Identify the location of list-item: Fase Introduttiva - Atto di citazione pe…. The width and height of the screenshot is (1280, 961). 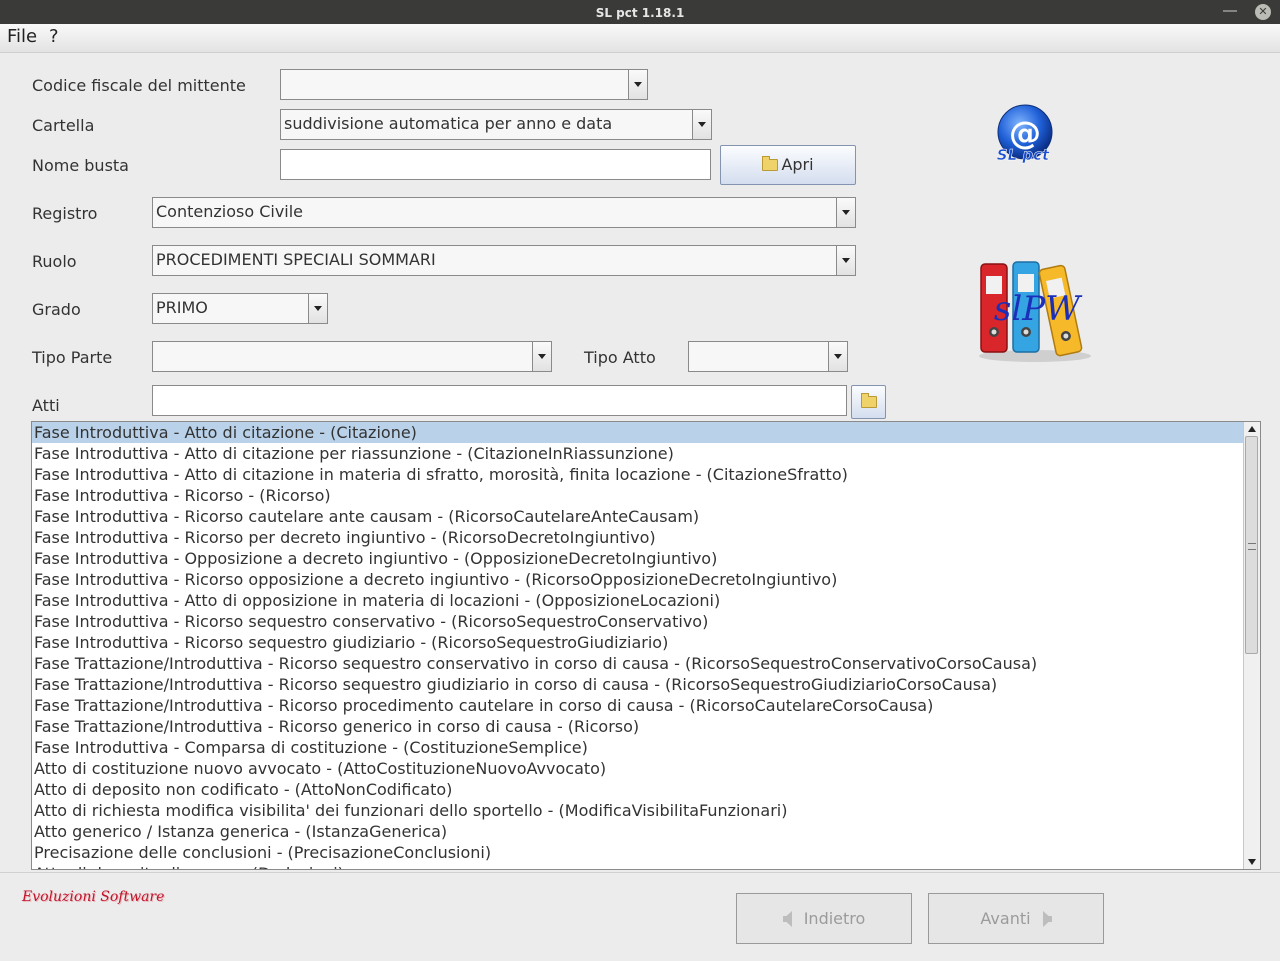
(638, 453).